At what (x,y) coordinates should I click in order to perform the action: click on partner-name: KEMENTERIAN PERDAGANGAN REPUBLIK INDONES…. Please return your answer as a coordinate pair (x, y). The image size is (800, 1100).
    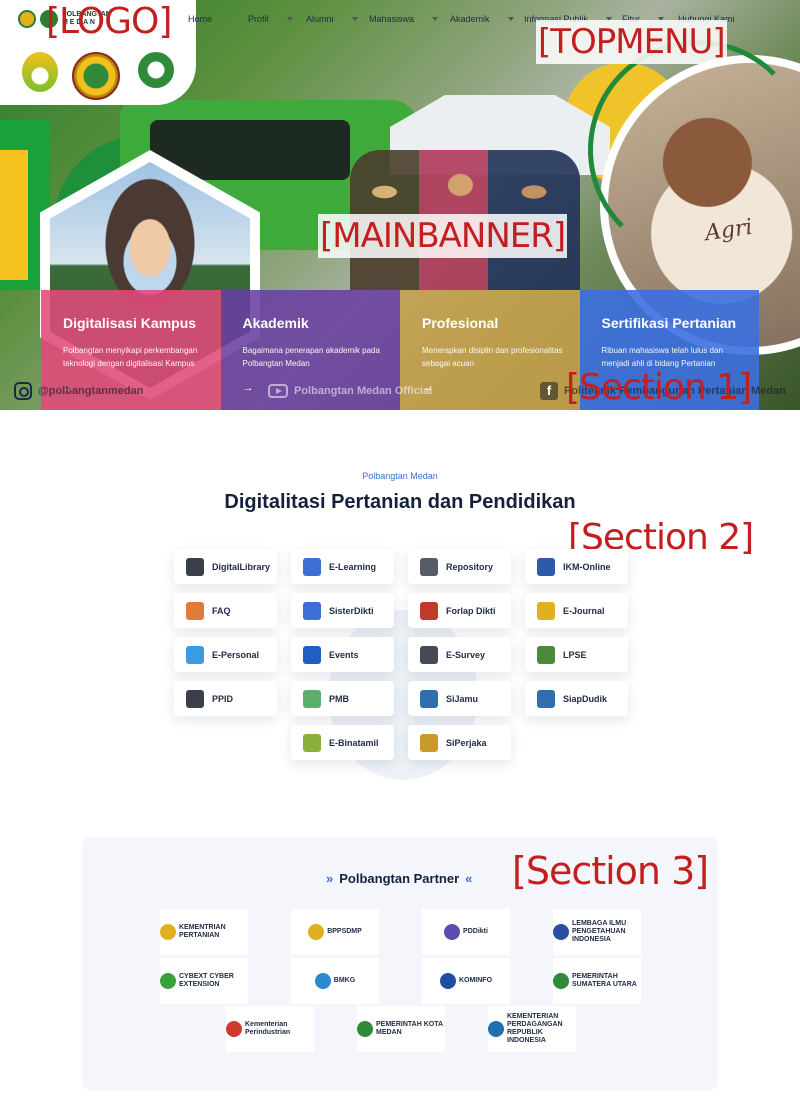
    Looking at the image, I should click on (535, 1028).